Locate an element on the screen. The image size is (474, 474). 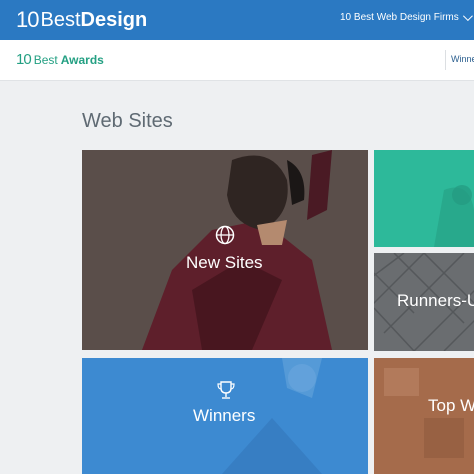
logo-best-text: Best is located at coordinates (60, 19).